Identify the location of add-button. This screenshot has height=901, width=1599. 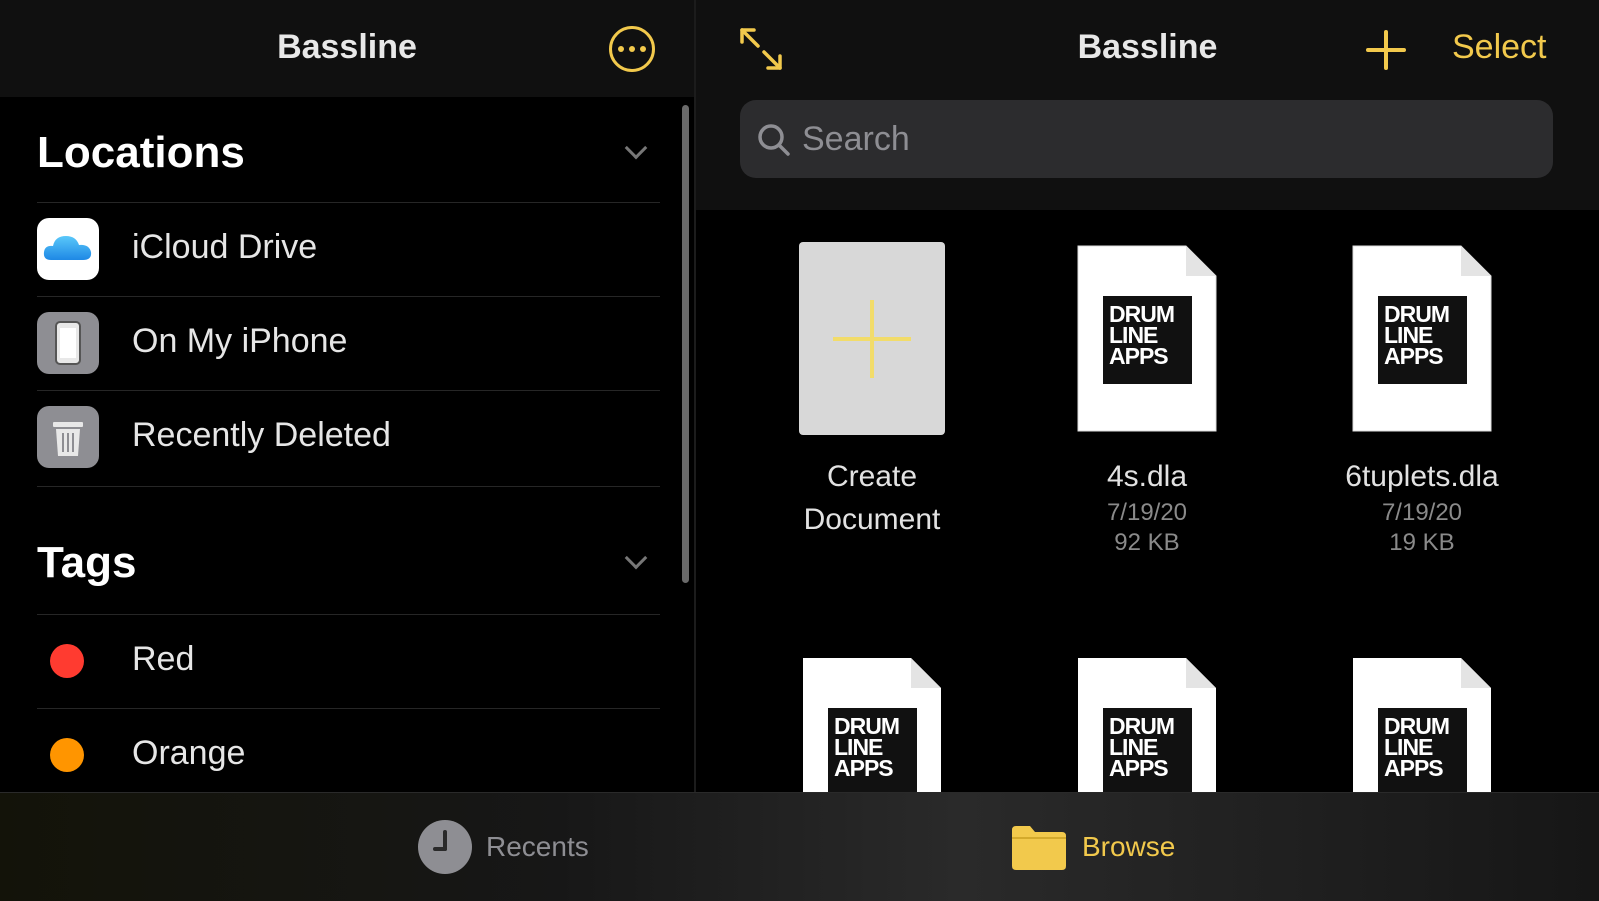
(1386, 50).